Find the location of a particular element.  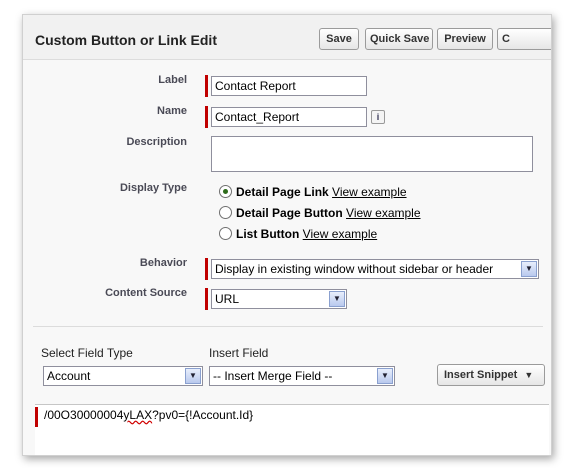

radio-button-selected is located at coordinates (225, 191).